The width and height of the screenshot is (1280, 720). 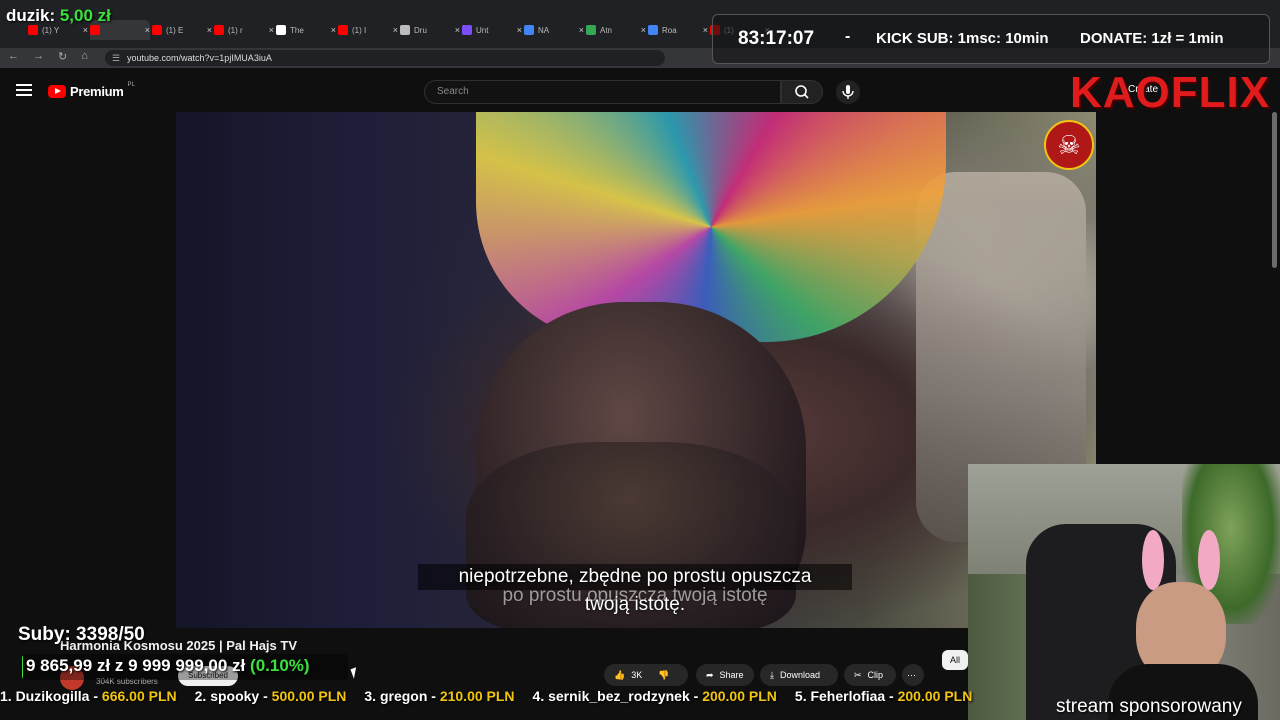 What do you see at coordinates (858, 674) in the screenshot?
I see `scissors-icon: ✂` at bounding box center [858, 674].